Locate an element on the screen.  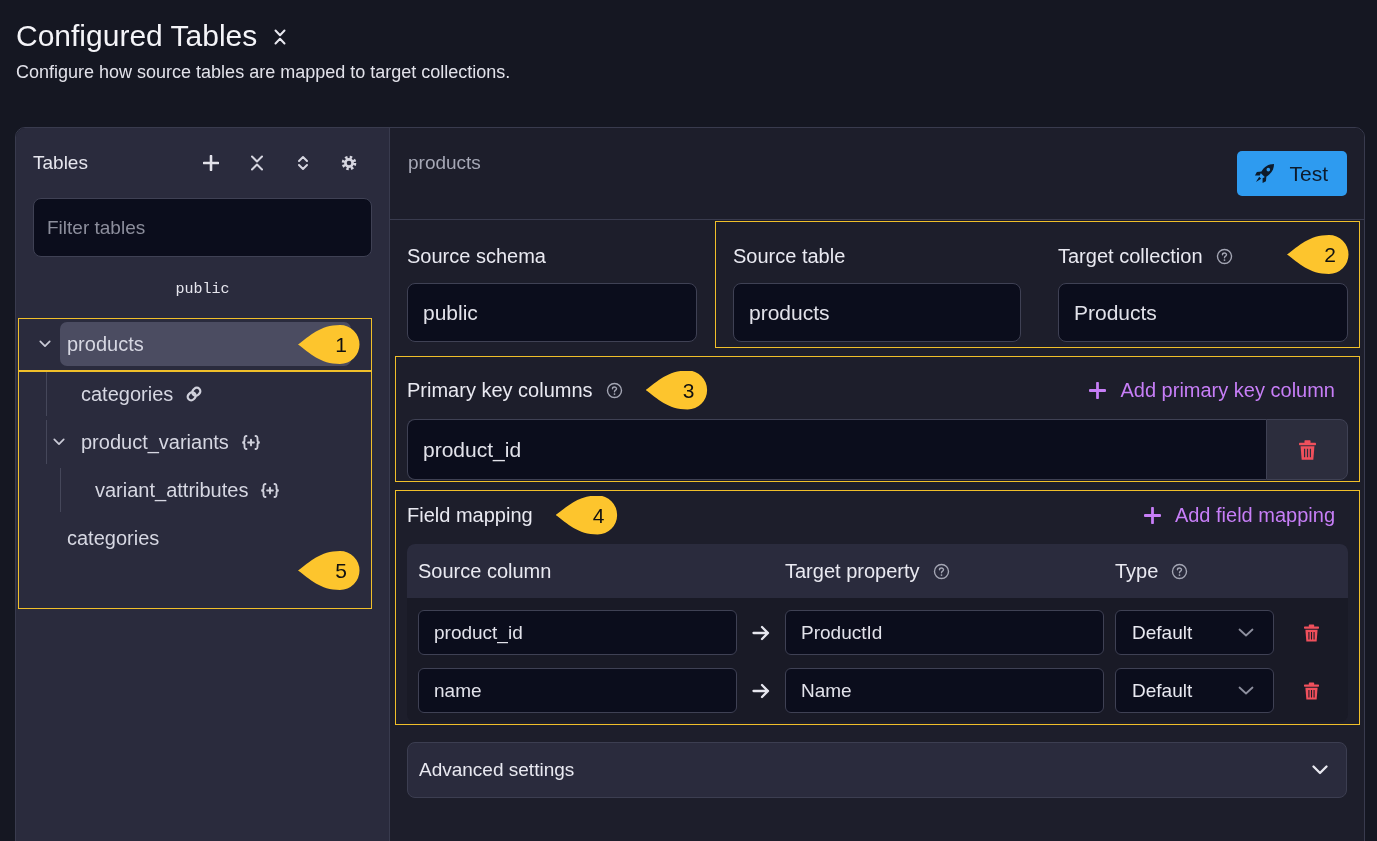
page-title: Configured Tables is located at coordinates (137, 36).